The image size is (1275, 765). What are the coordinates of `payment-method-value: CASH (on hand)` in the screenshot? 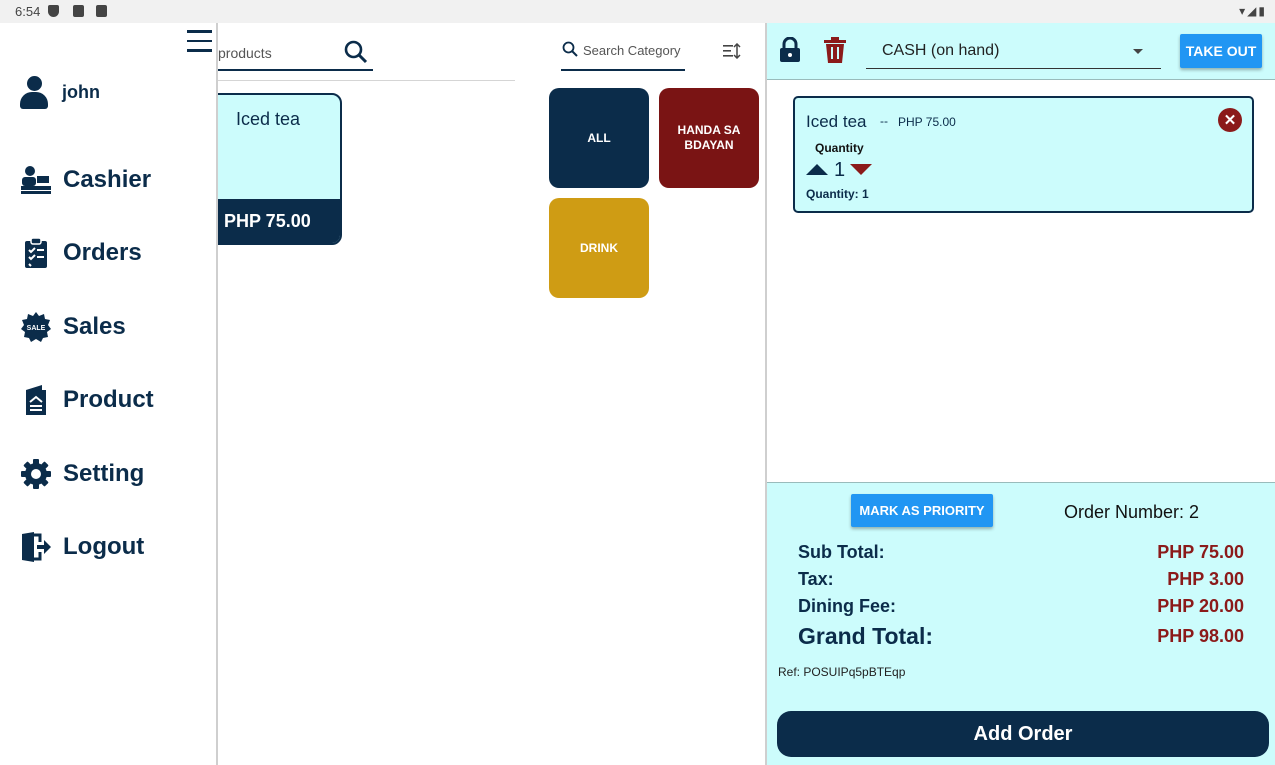 It's located at (941, 50).